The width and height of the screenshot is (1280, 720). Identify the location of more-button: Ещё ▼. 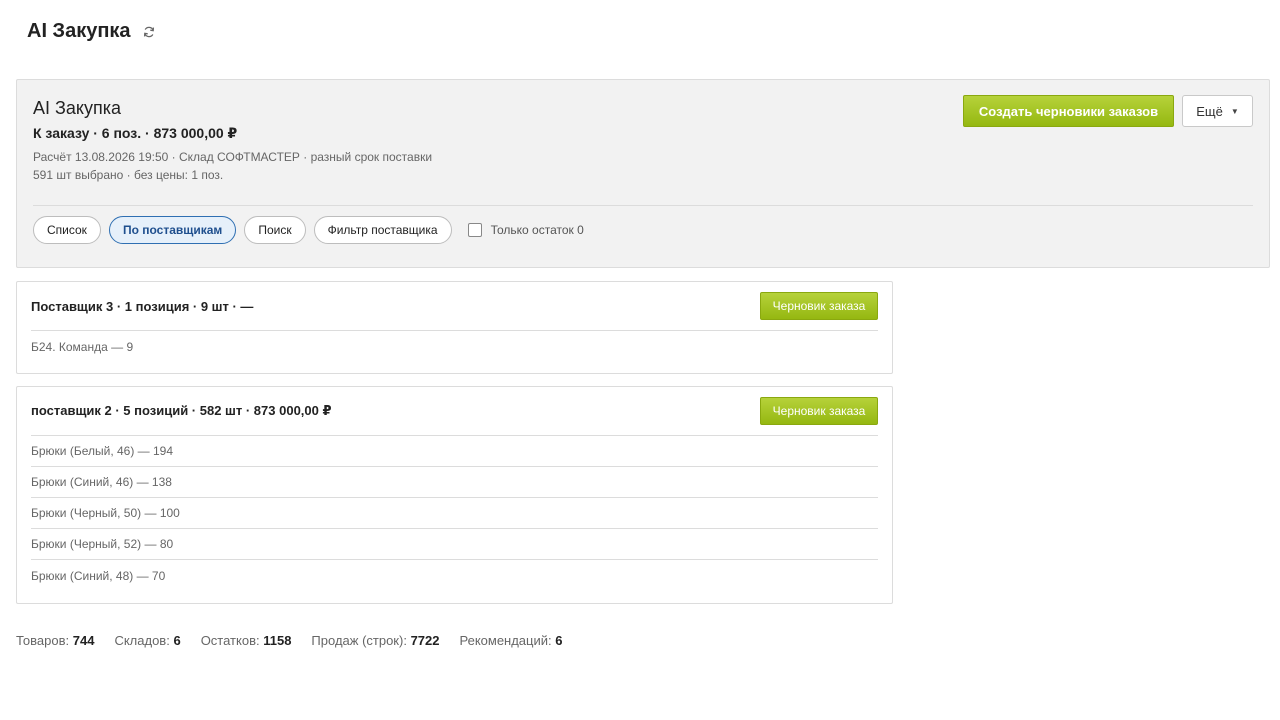
(1217, 111).